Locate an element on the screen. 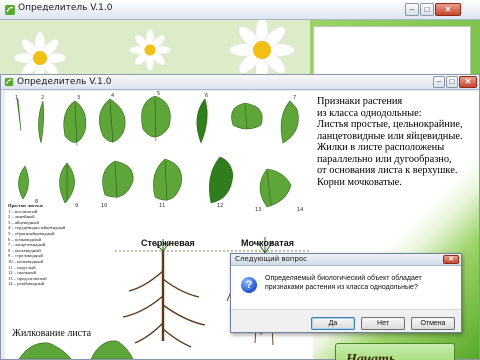 The height and width of the screenshot is (360, 480). leaf-number-1: 1 is located at coordinates (16, 98).